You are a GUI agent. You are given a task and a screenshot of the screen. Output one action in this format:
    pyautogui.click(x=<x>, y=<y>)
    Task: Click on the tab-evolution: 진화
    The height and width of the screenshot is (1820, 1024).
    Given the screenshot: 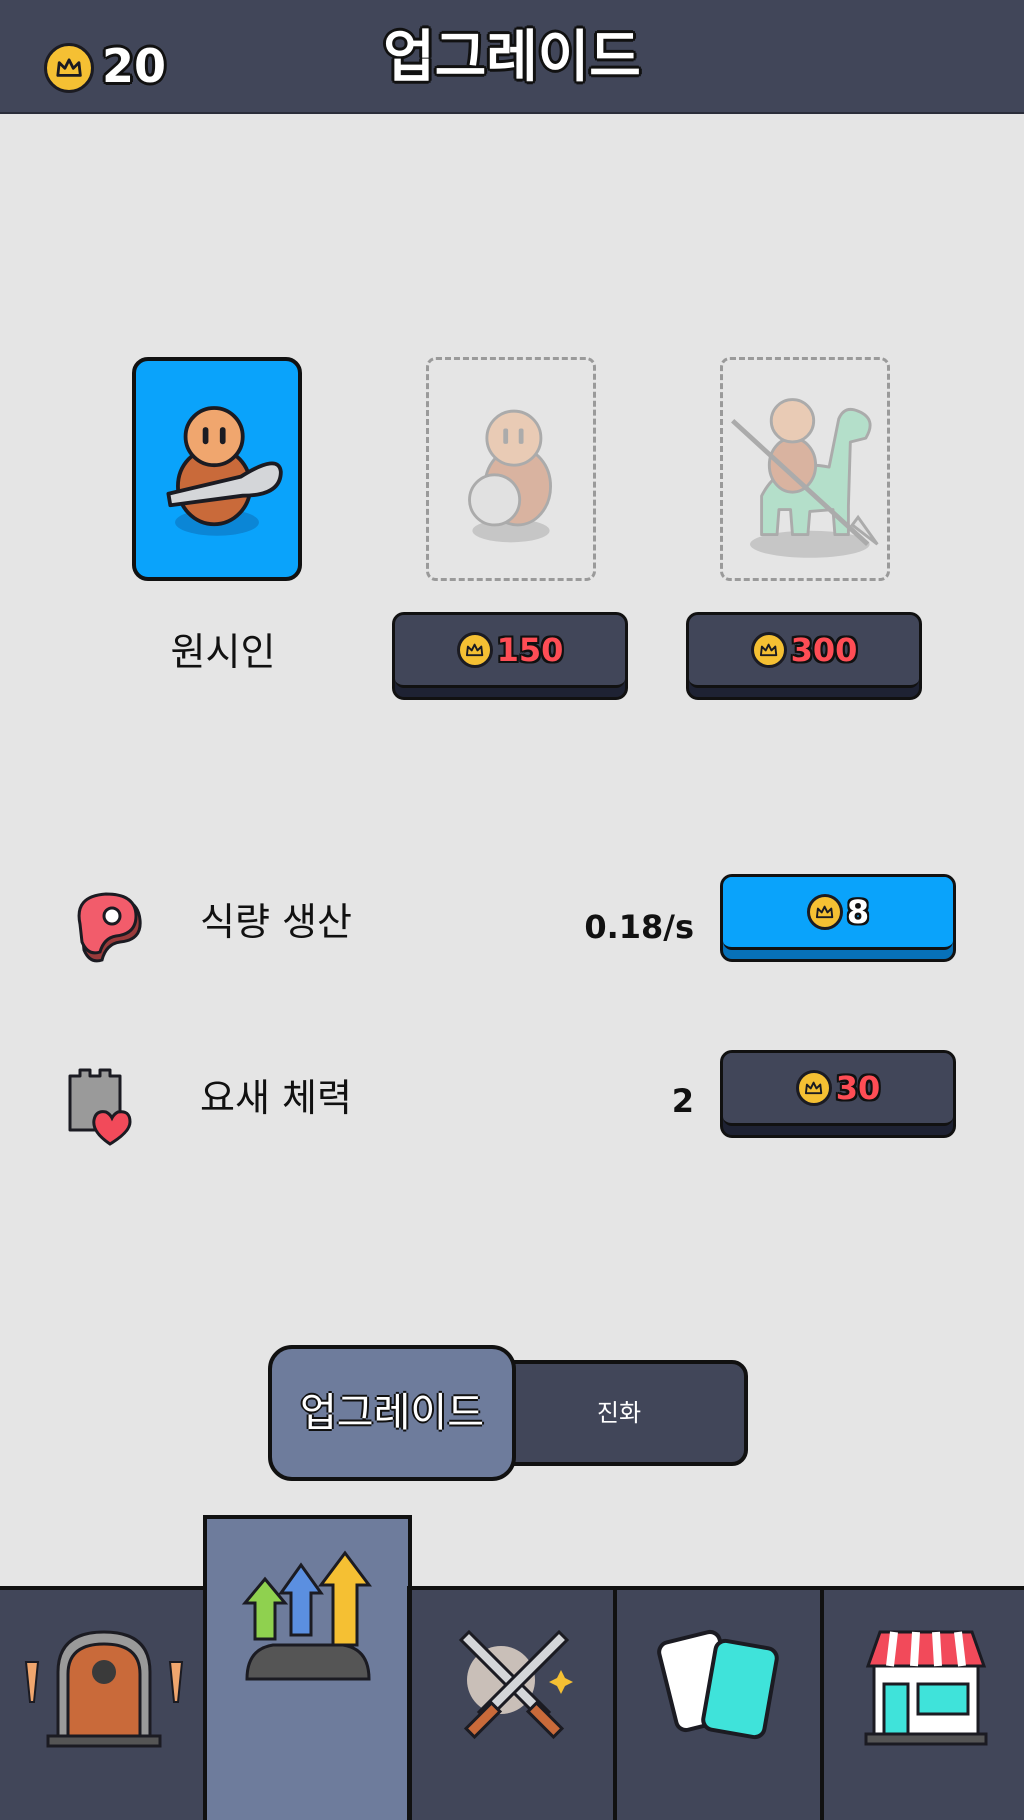 What is the action you would take?
    pyautogui.click(x=619, y=1413)
    